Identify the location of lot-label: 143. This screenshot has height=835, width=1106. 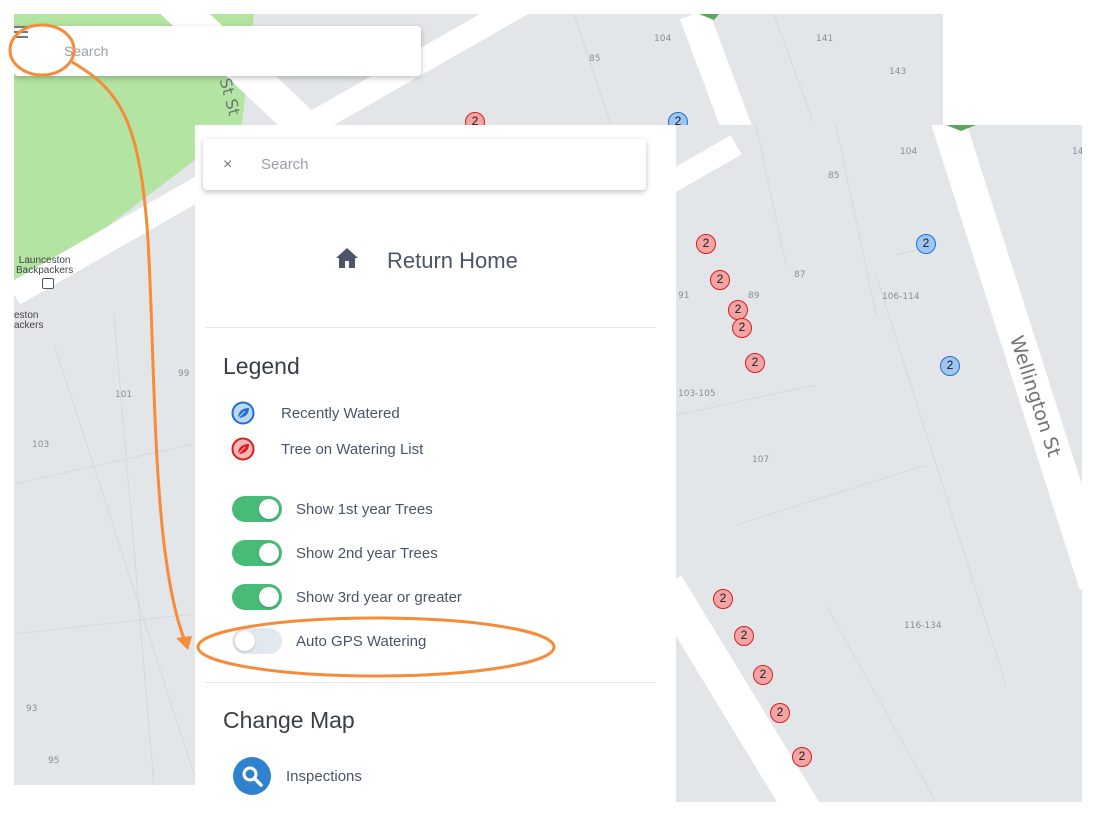
(898, 72).